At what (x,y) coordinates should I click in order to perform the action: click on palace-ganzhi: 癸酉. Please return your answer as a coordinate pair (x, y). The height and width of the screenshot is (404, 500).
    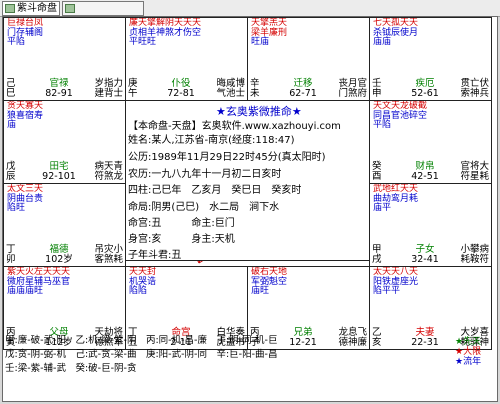
    Looking at the image, I should click on (377, 172).